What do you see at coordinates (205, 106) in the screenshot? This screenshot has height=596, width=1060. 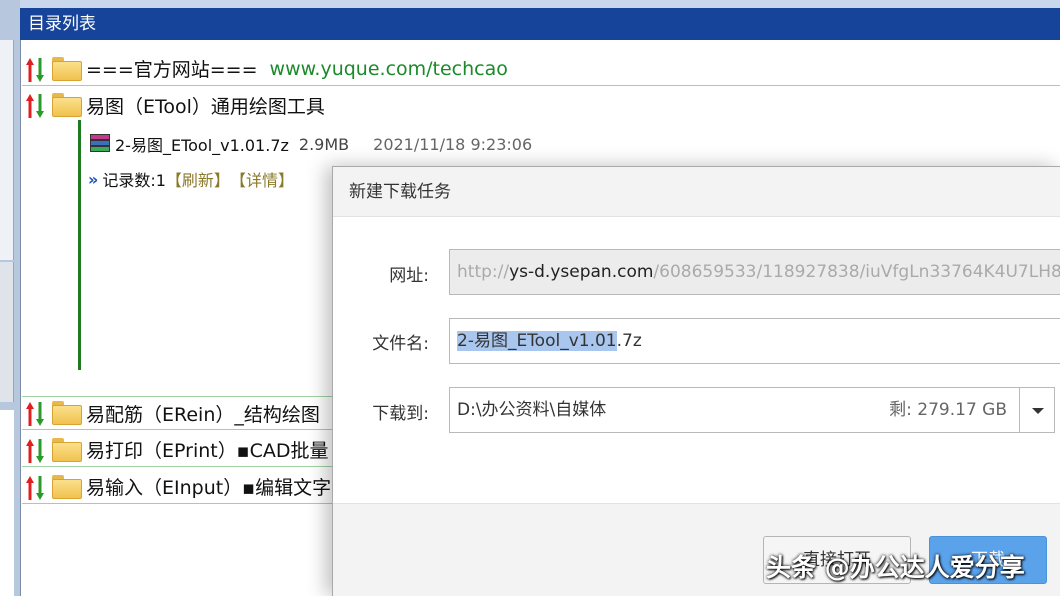 I see `tree-item-label: 易图（ETool）通用绘图工具` at bounding box center [205, 106].